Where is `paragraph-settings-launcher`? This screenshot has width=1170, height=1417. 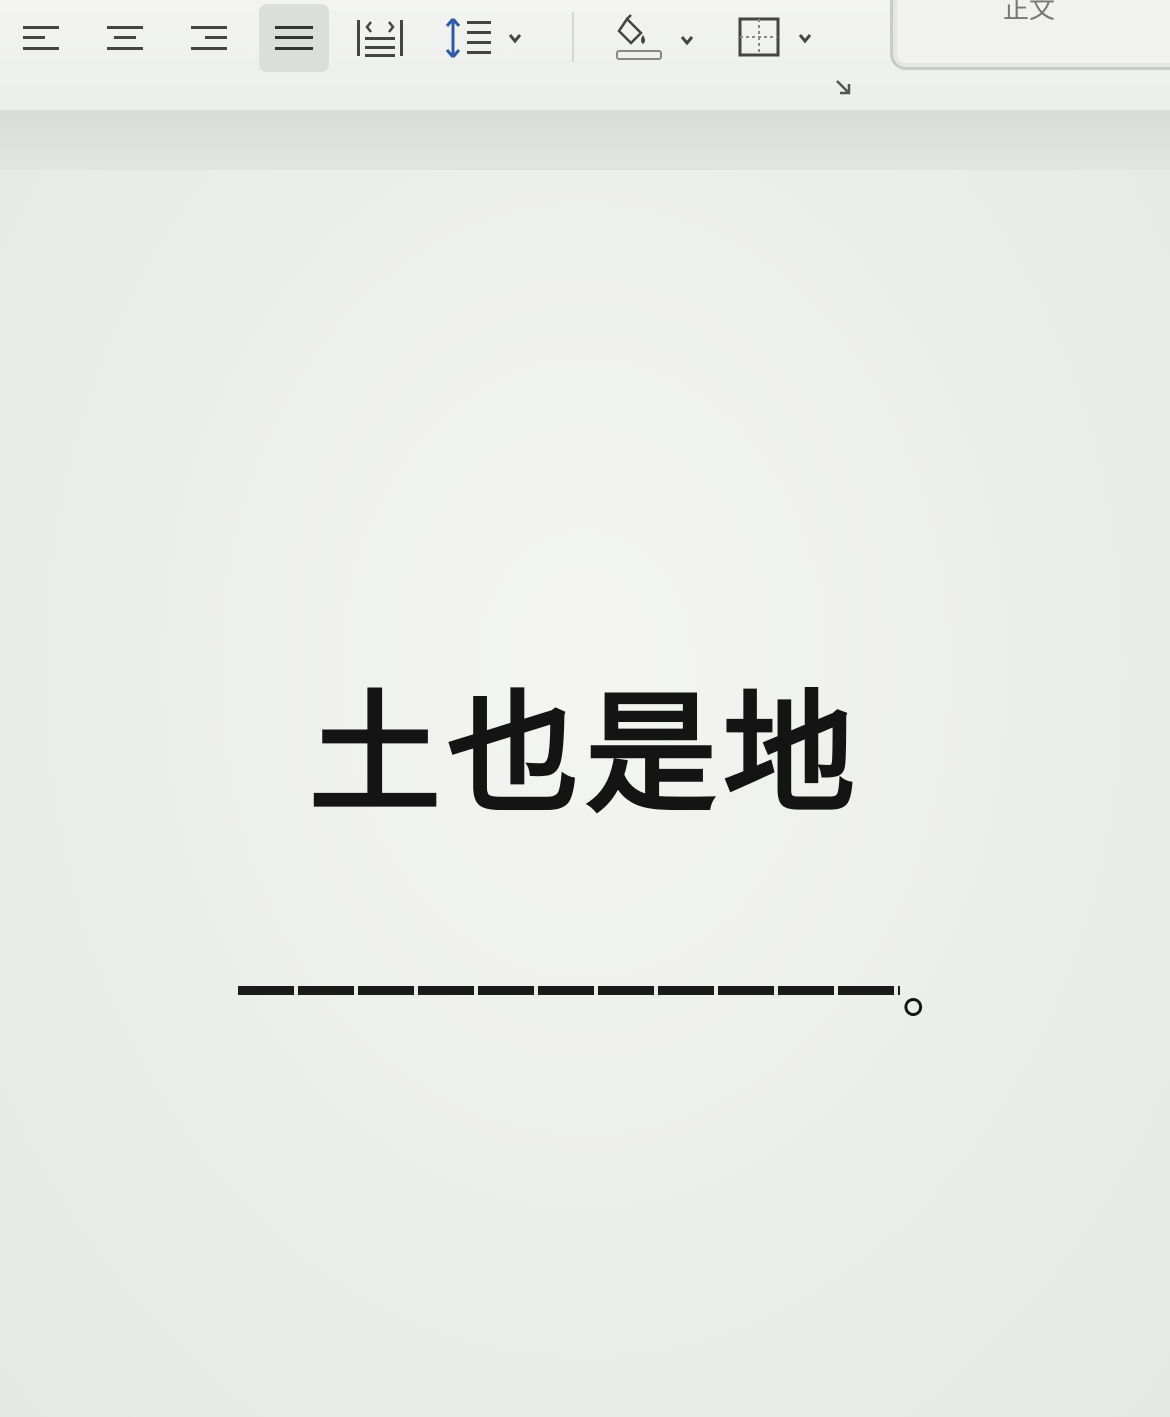 paragraph-settings-launcher is located at coordinates (843, 89).